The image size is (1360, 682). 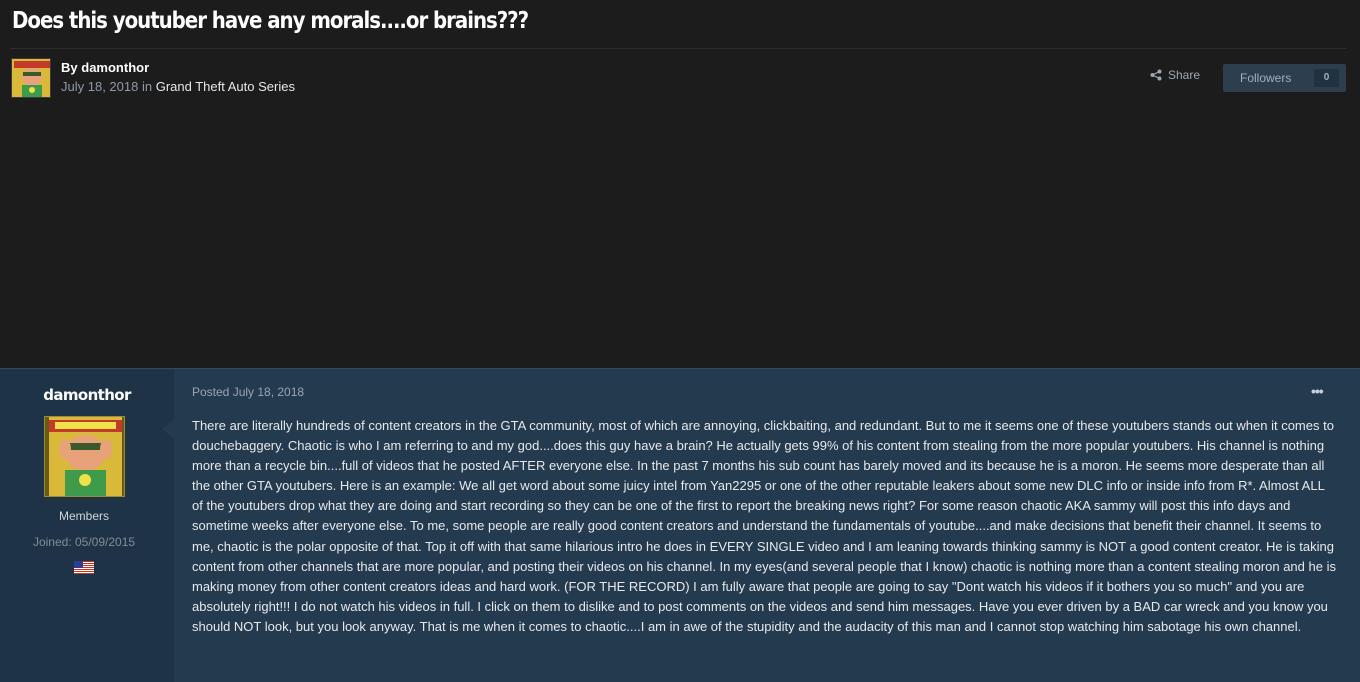 What do you see at coordinates (84, 542) in the screenshot?
I see `poster-joined: Joined: 05/09/2015` at bounding box center [84, 542].